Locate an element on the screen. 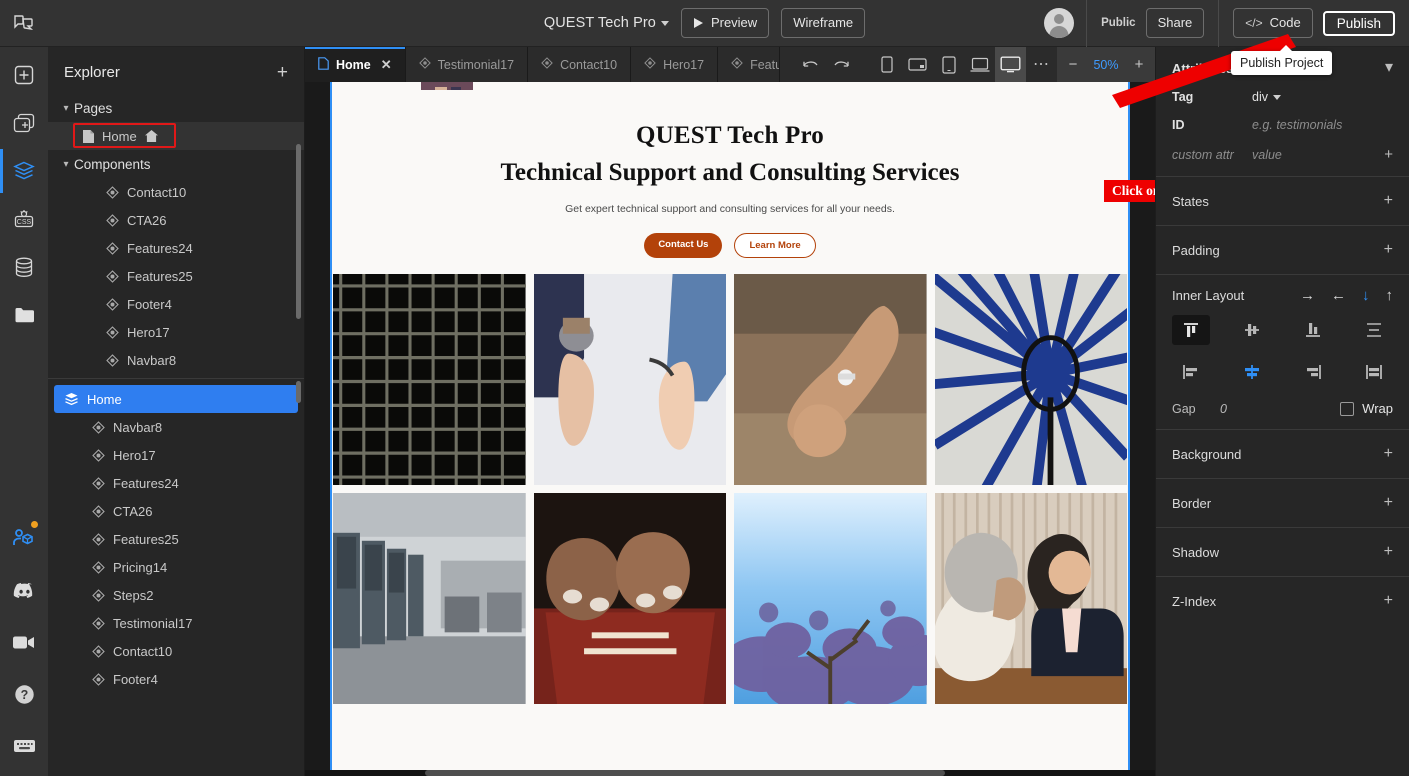 This screenshot has width=1409, height=776. database-icon is located at coordinates (24, 267).